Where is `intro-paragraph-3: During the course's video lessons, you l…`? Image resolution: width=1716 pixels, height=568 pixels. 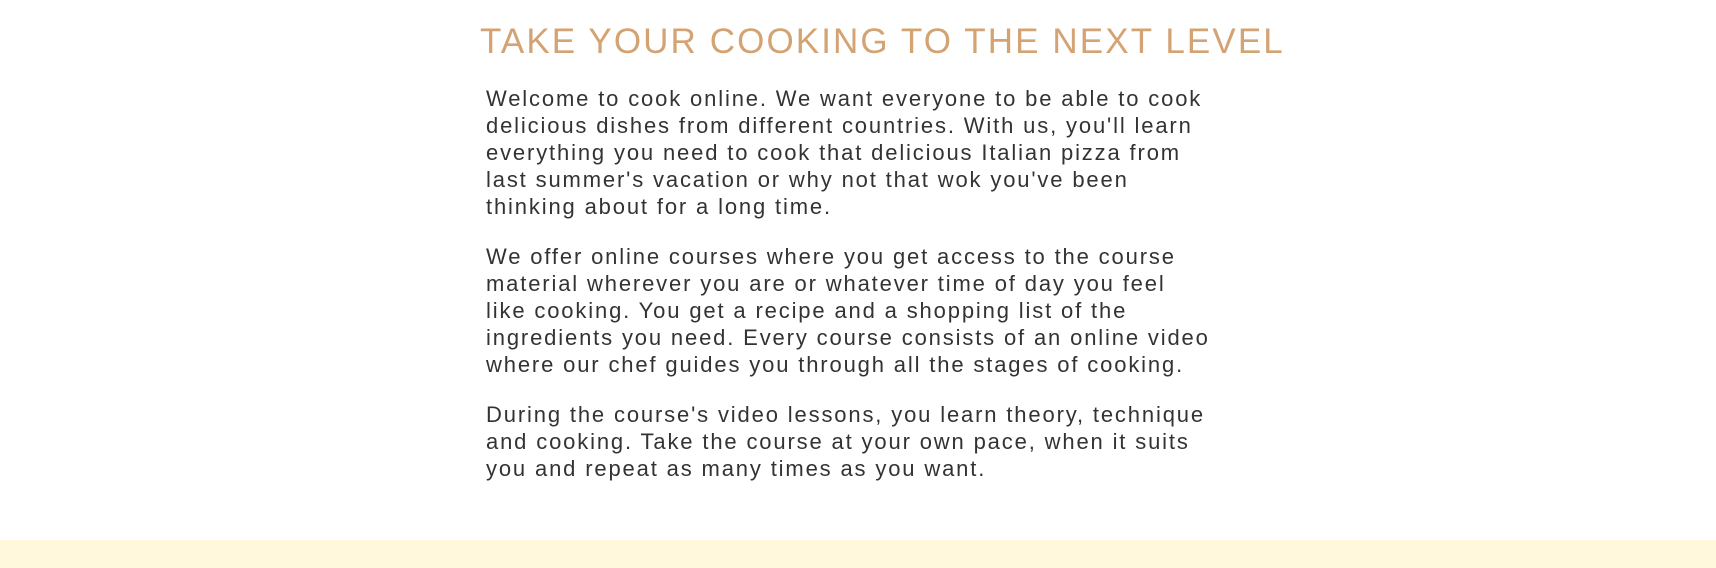
intro-paragraph-3: During the course's video lessons, you l… is located at coordinates (896, 441).